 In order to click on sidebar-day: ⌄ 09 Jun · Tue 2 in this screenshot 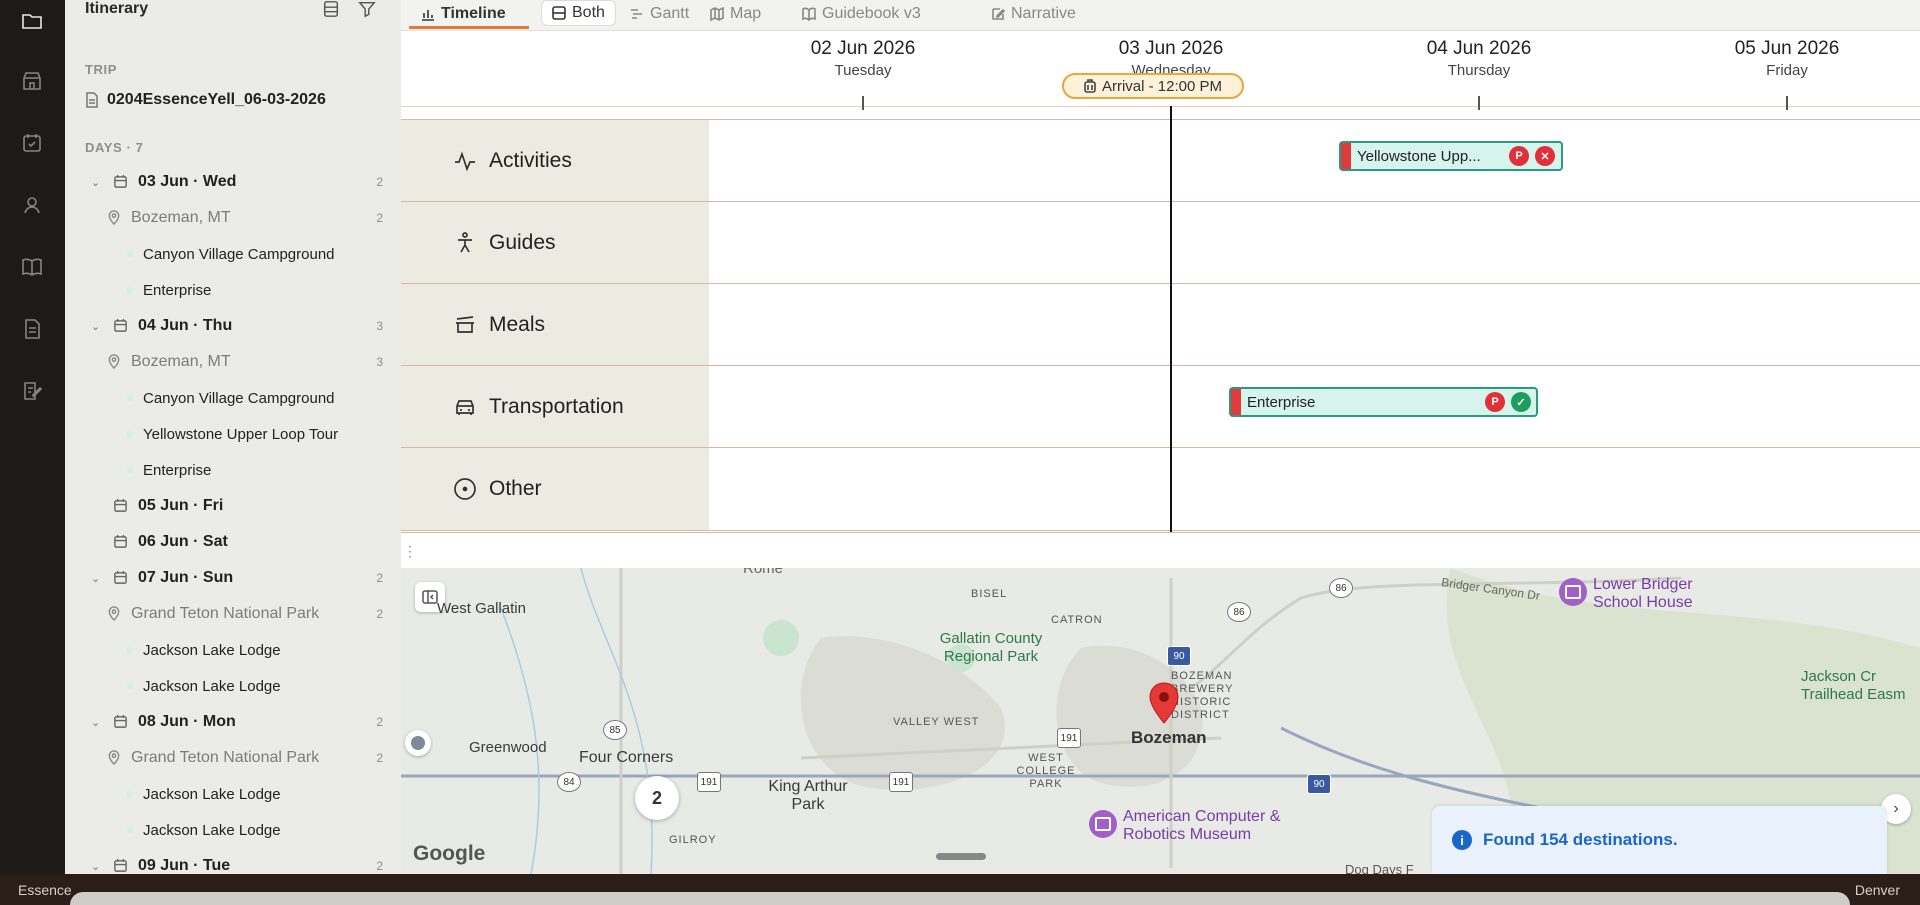, I will do `click(233, 862)`.